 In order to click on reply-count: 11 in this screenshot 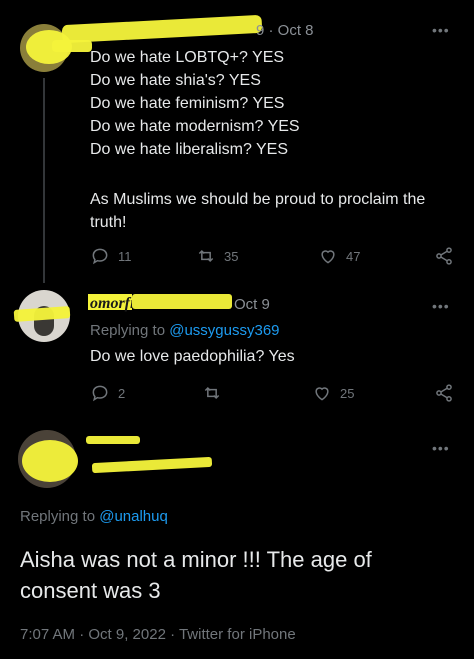, I will do `click(125, 256)`.